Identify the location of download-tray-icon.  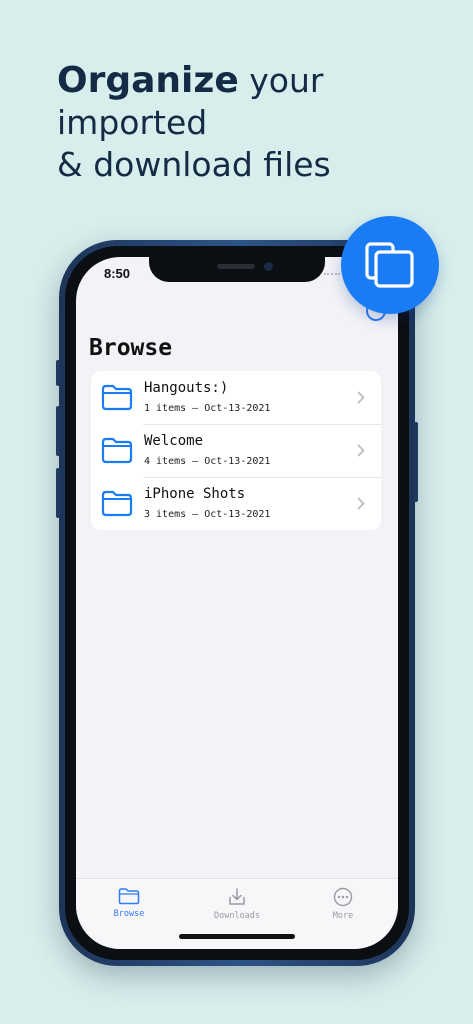
(237, 896).